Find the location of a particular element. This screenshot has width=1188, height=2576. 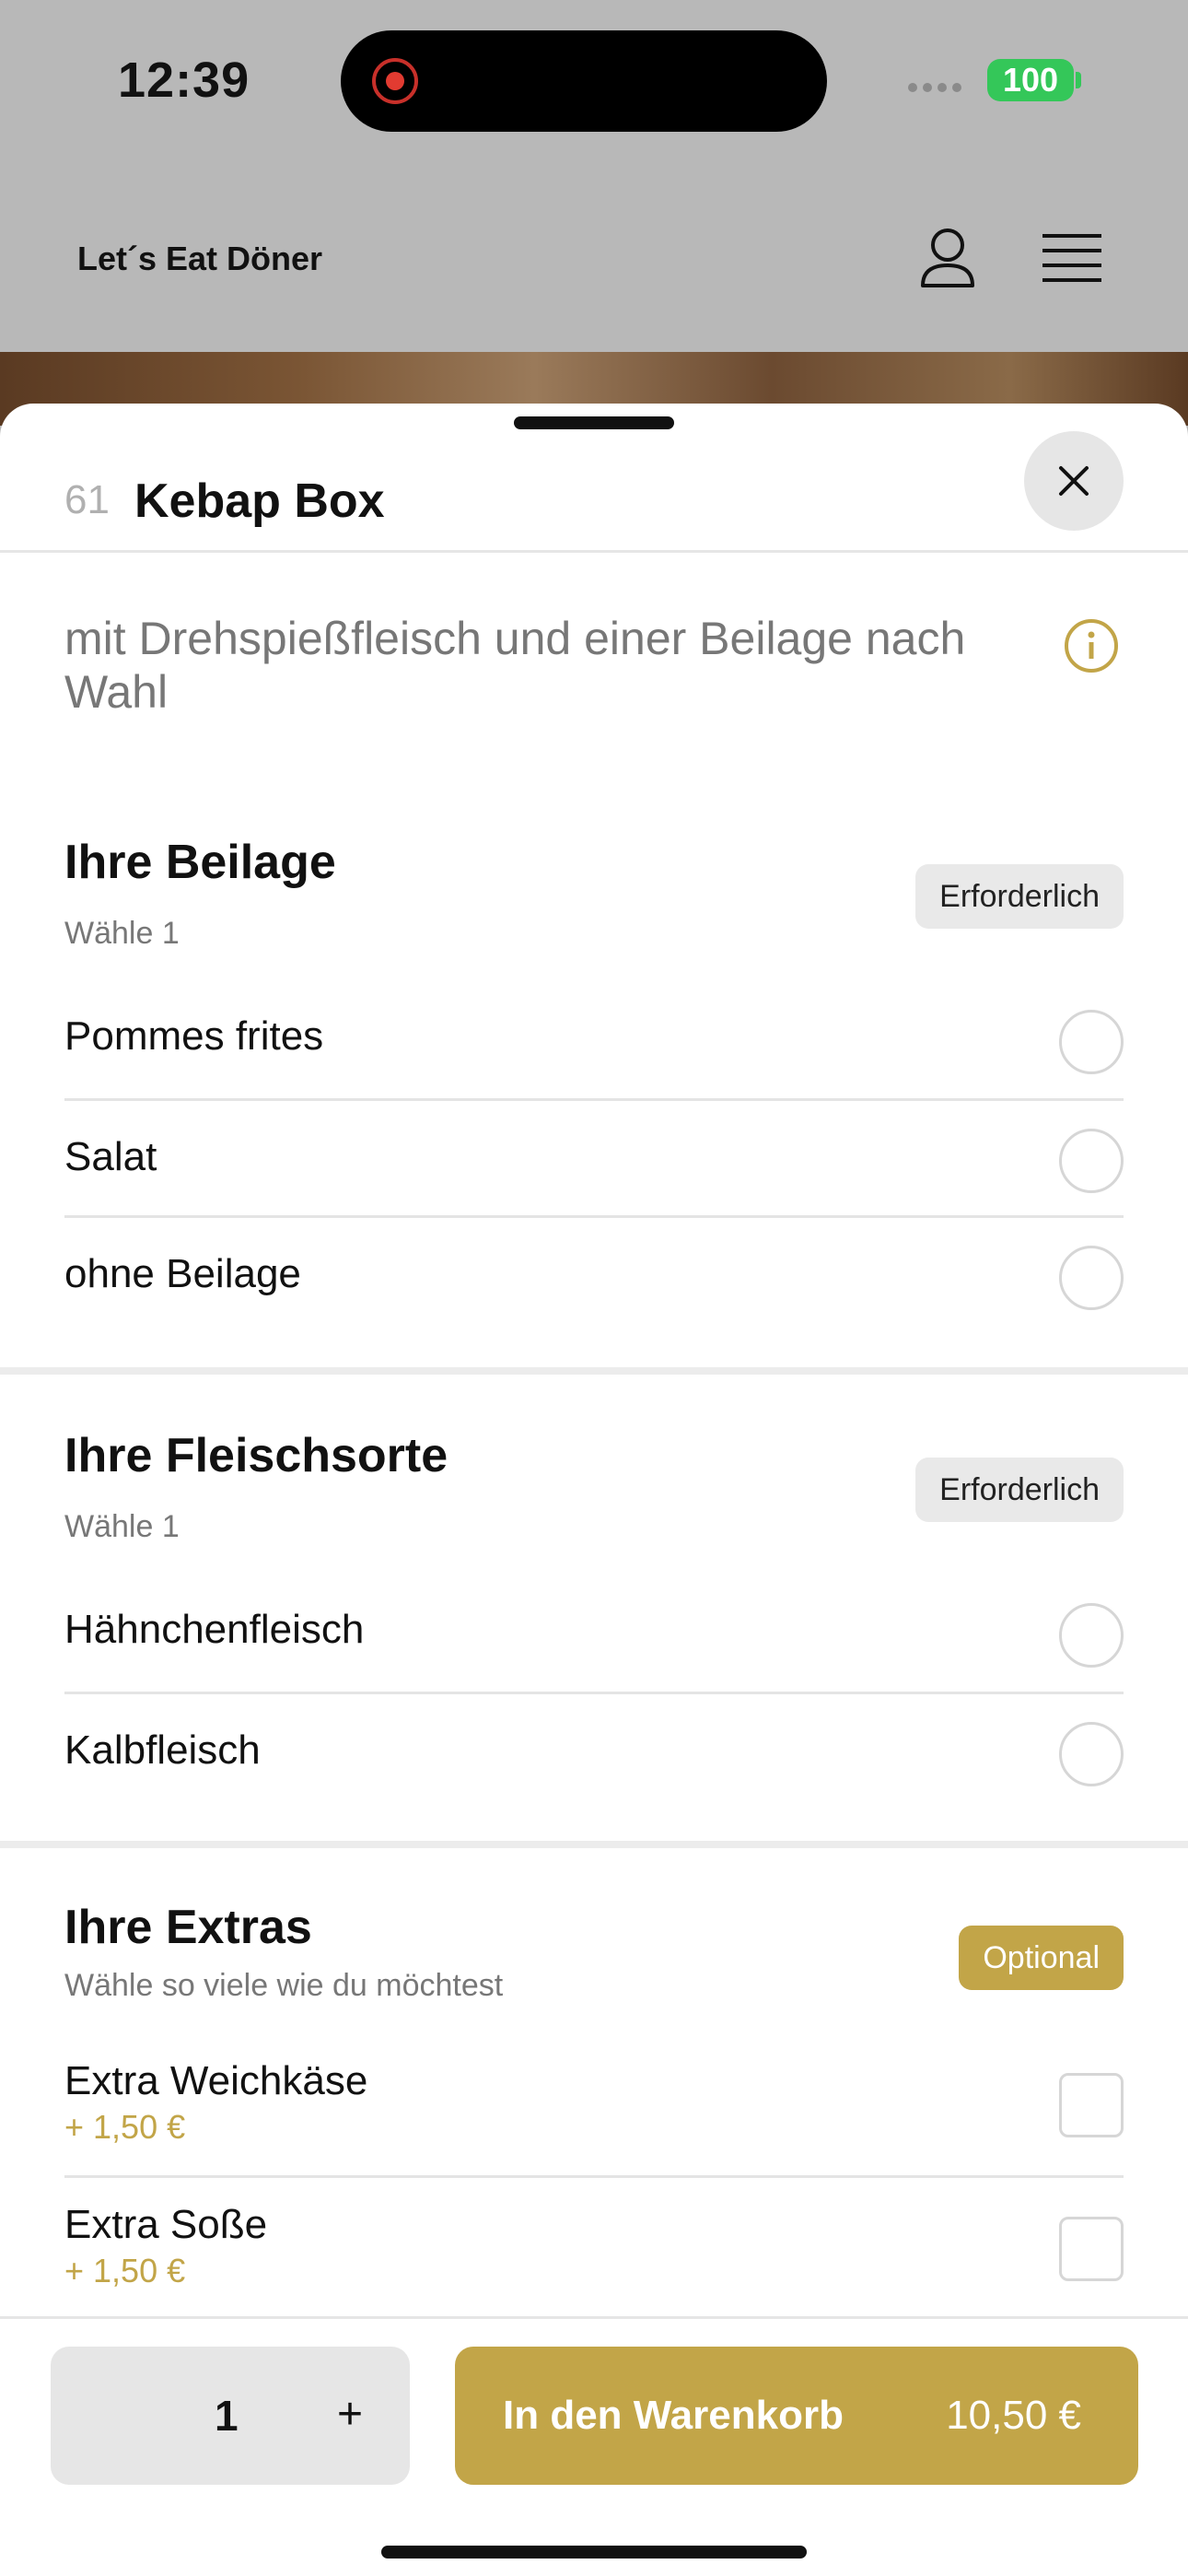

option-label: Extra Weichkäse is located at coordinates (216, 2080).